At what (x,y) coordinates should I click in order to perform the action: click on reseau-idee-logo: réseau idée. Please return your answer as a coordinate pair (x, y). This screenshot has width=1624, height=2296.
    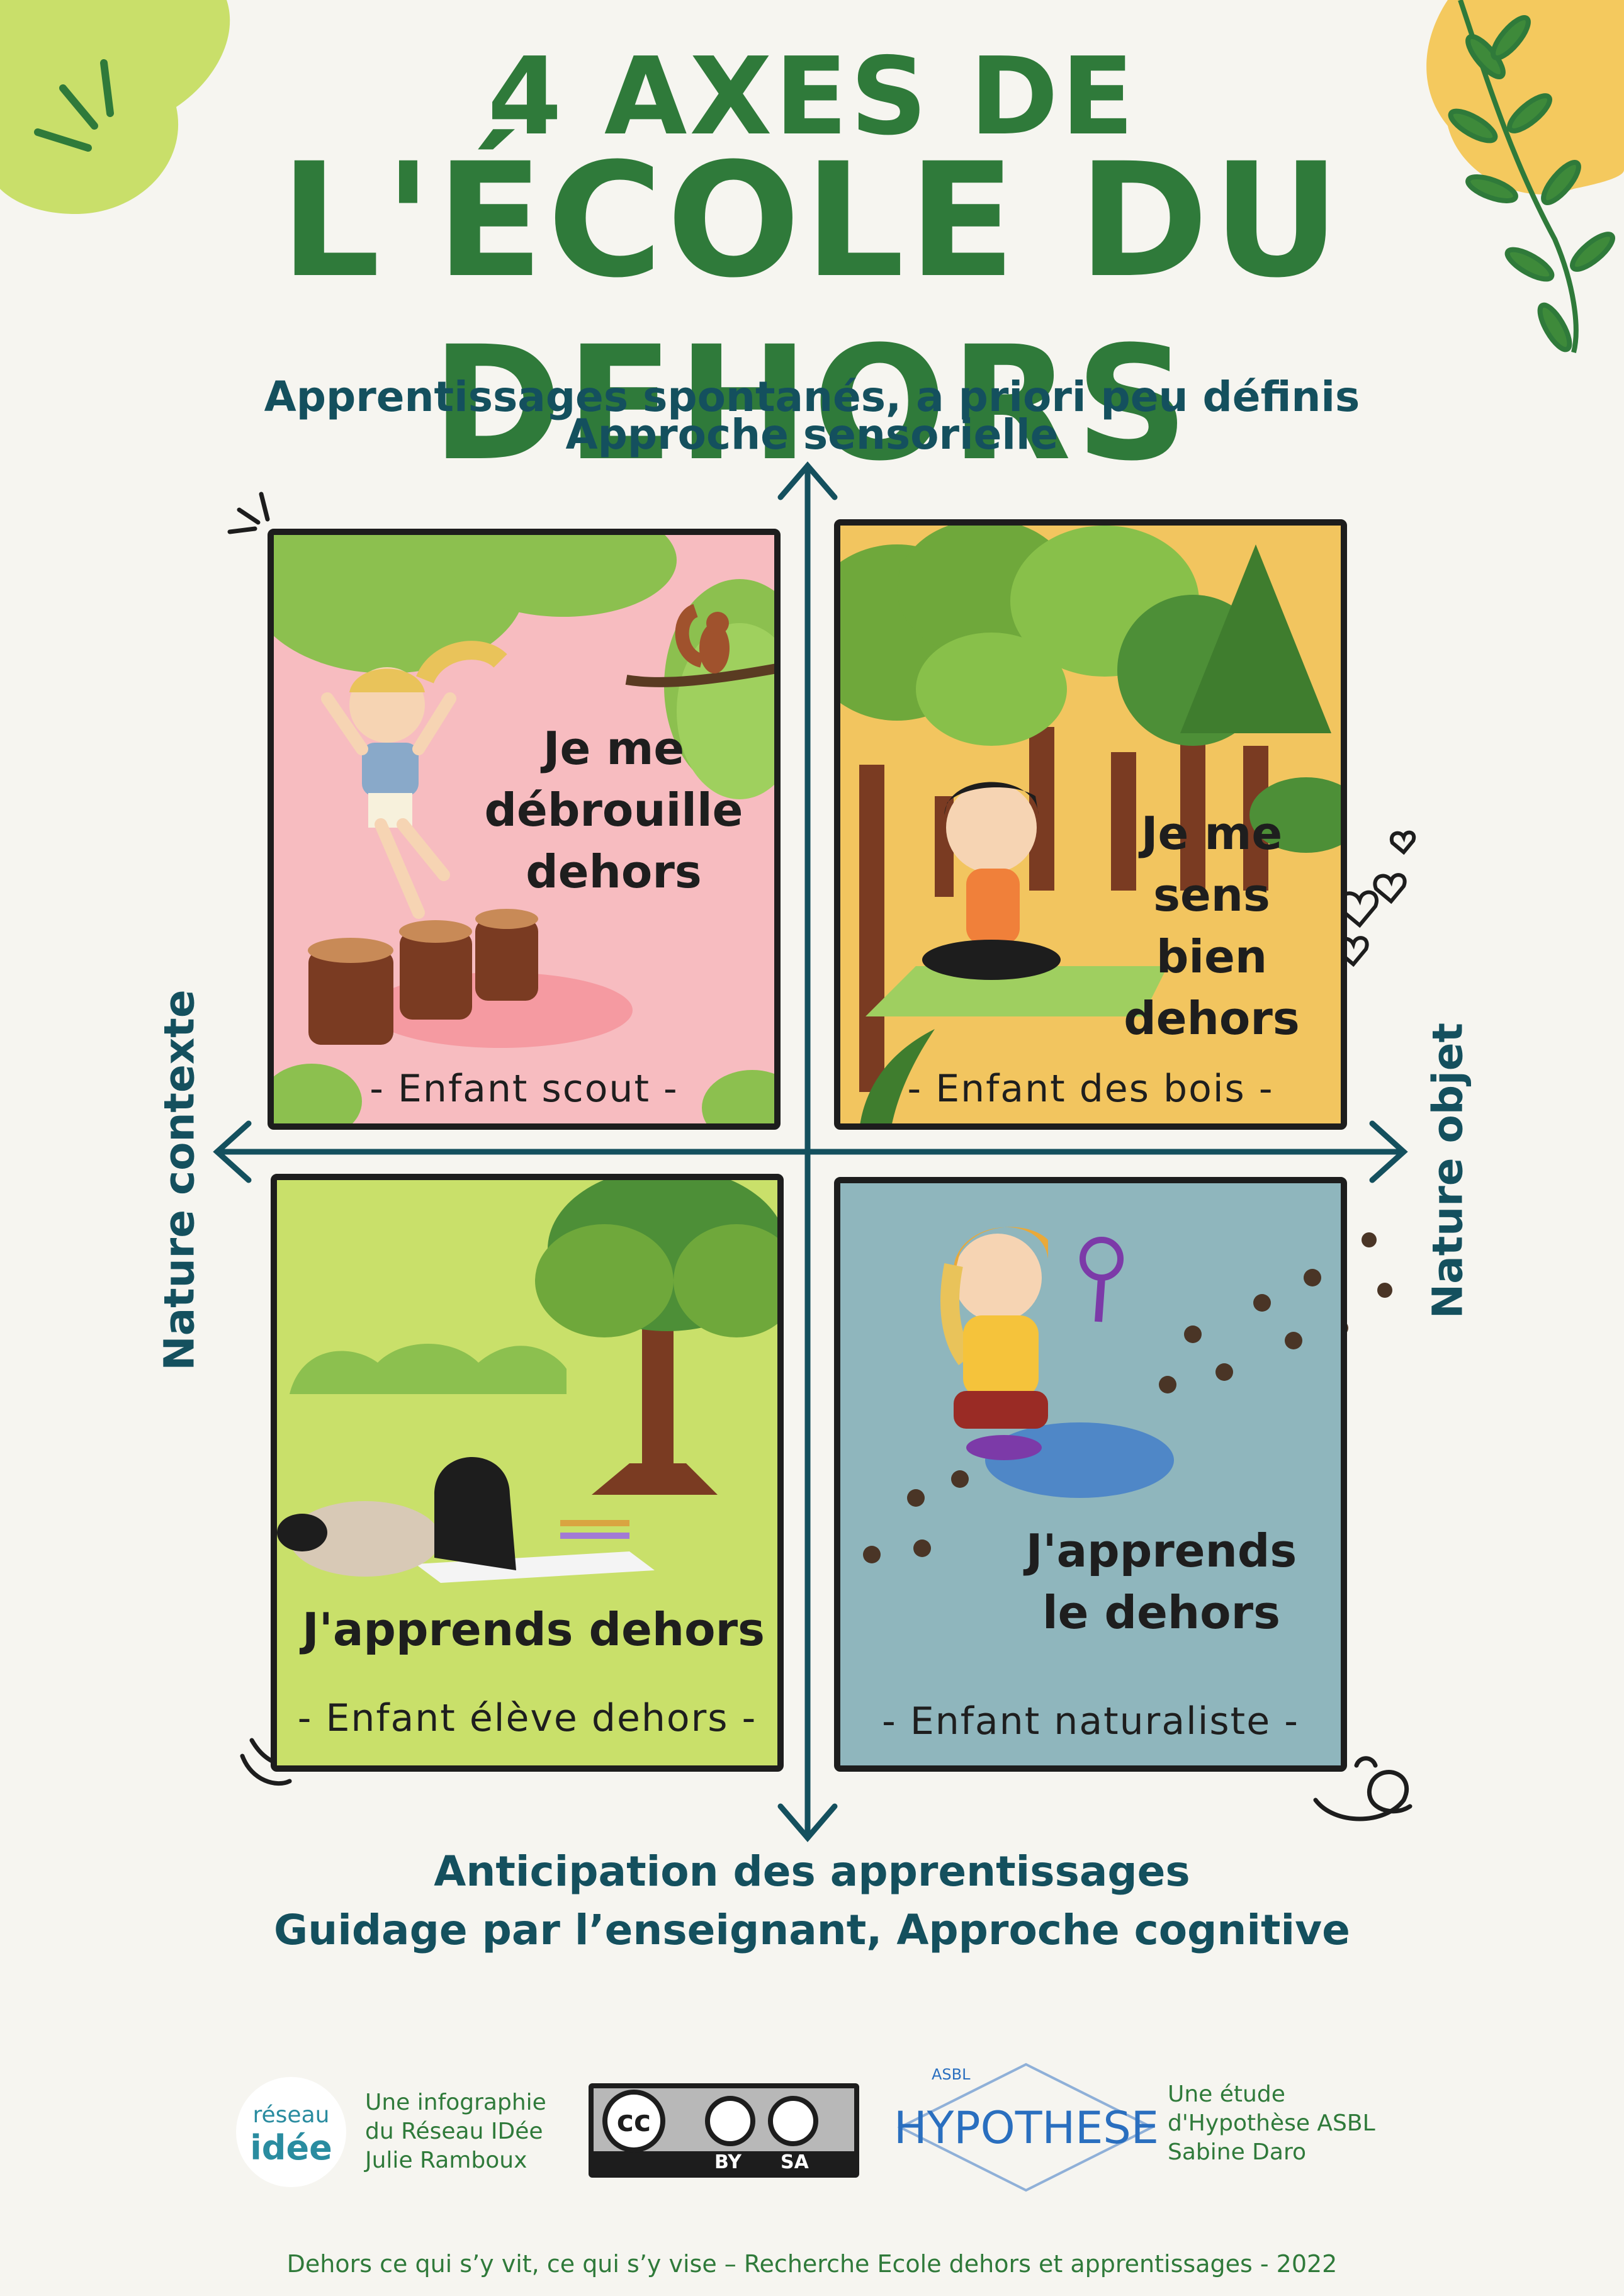
    Looking at the image, I should click on (291, 2132).